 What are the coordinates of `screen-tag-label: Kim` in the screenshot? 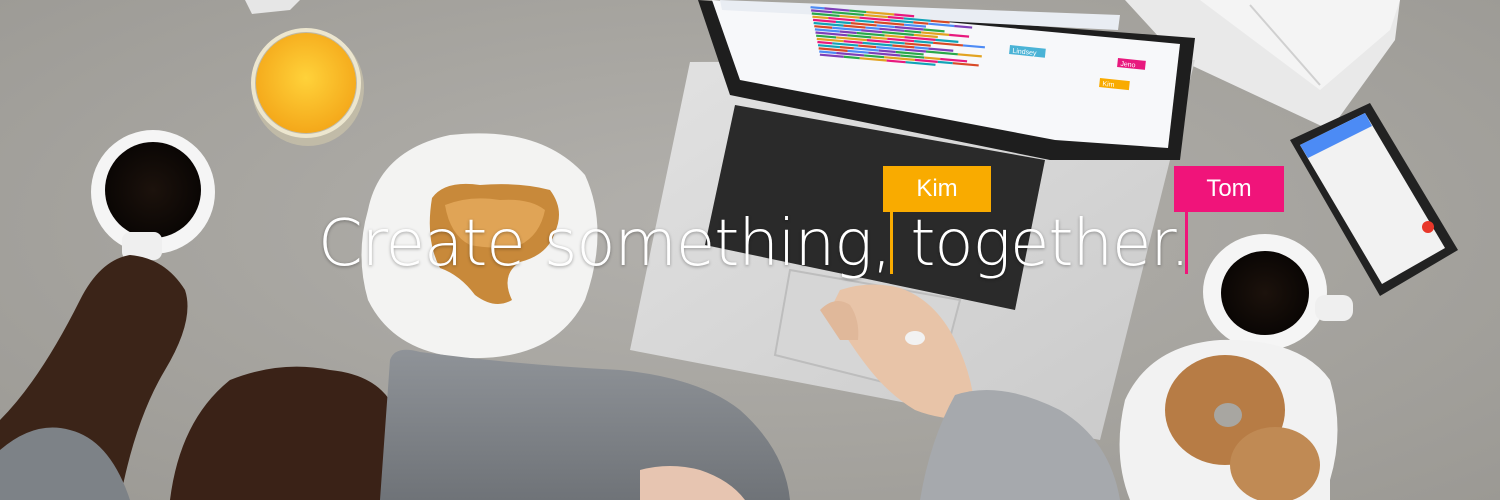 It's located at (1108, 85).